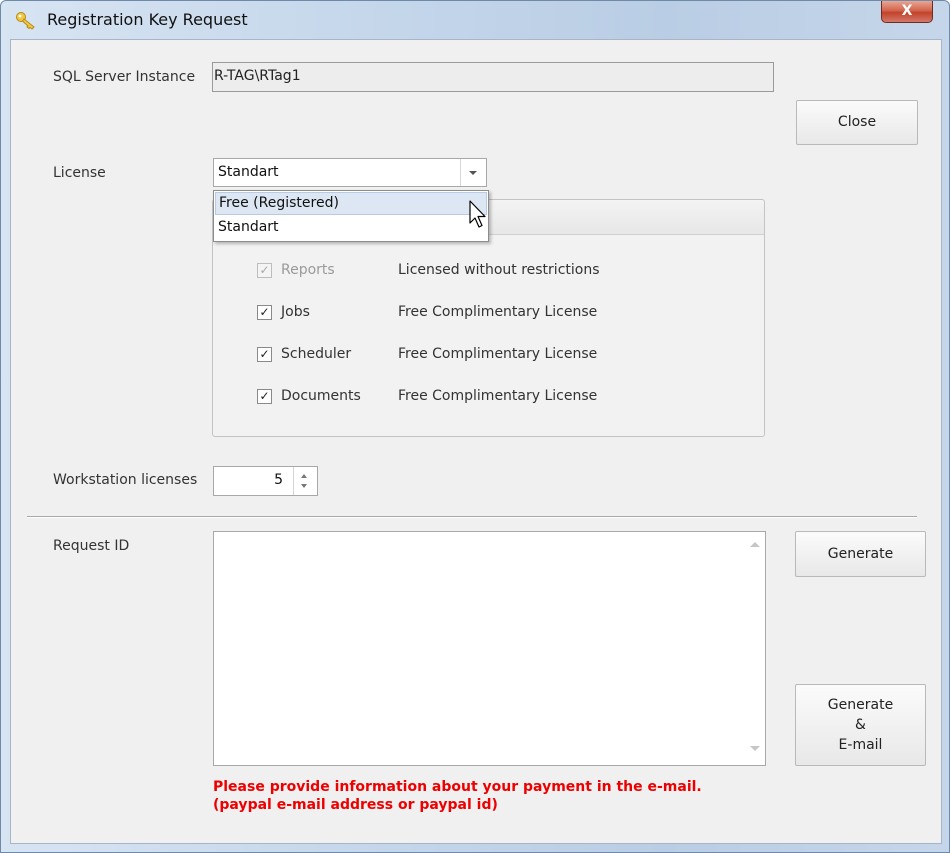 This screenshot has width=950, height=853. What do you see at coordinates (125, 480) in the screenshot?
I see `workstation-licenses-label: Workstation licenses` at bounding box center [125, 480].